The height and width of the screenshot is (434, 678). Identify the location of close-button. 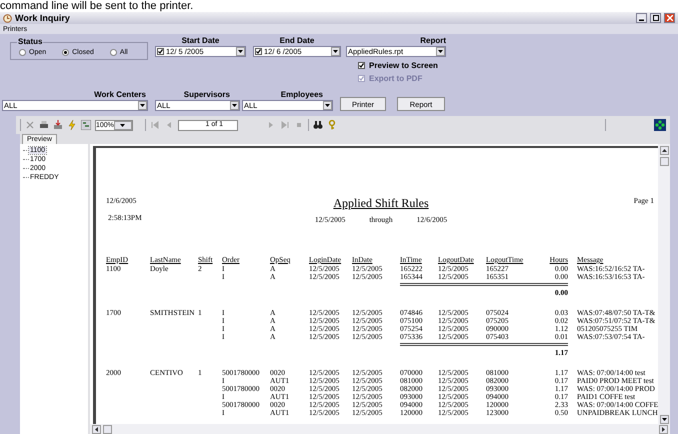
(669, 18).